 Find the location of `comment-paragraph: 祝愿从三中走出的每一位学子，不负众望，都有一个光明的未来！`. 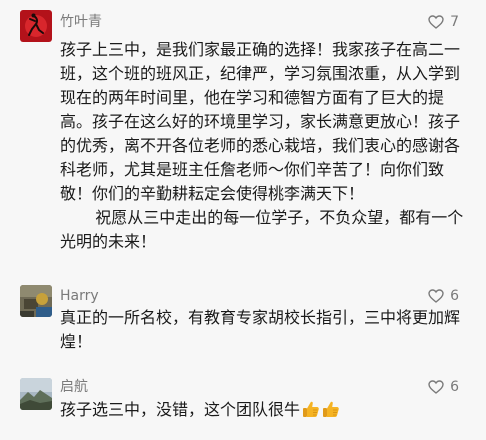

comment-paragraph: 祝愿从三中走出的每一位学子，不负众望，都有一个光明的未来！ is located at coordinates (262, 229).